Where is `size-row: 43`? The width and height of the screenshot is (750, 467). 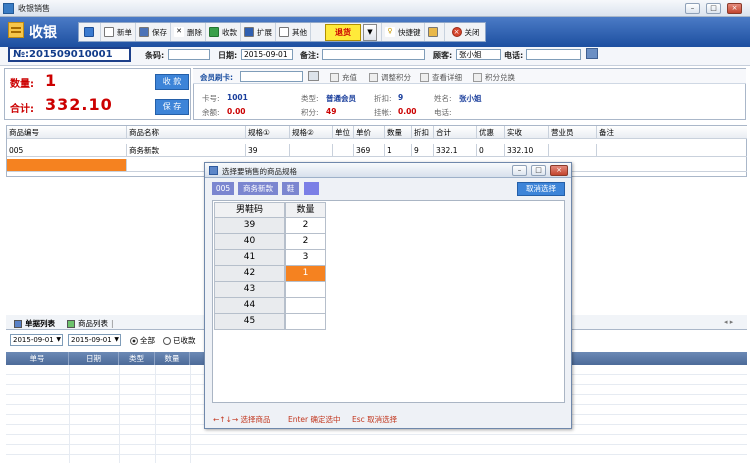 size-row: 43 is located at coordinates (270, 290).